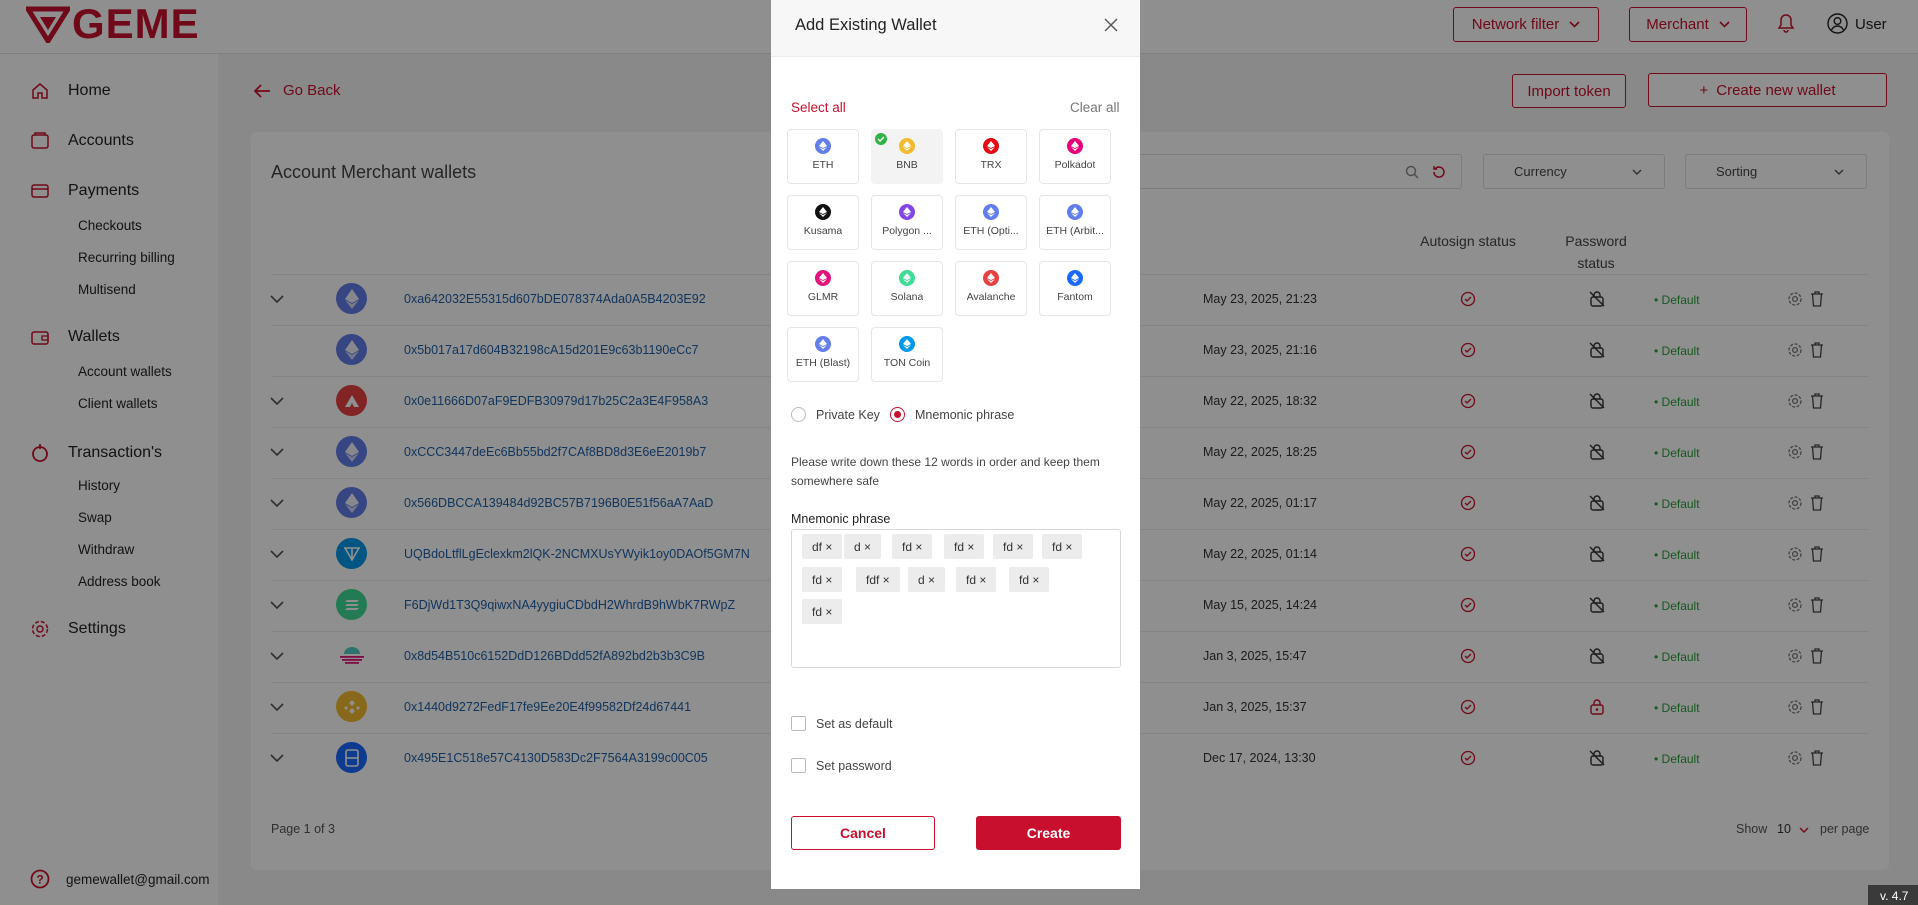  I want to click on set-as-default-checkbox: Set as default, so click(841, 723).